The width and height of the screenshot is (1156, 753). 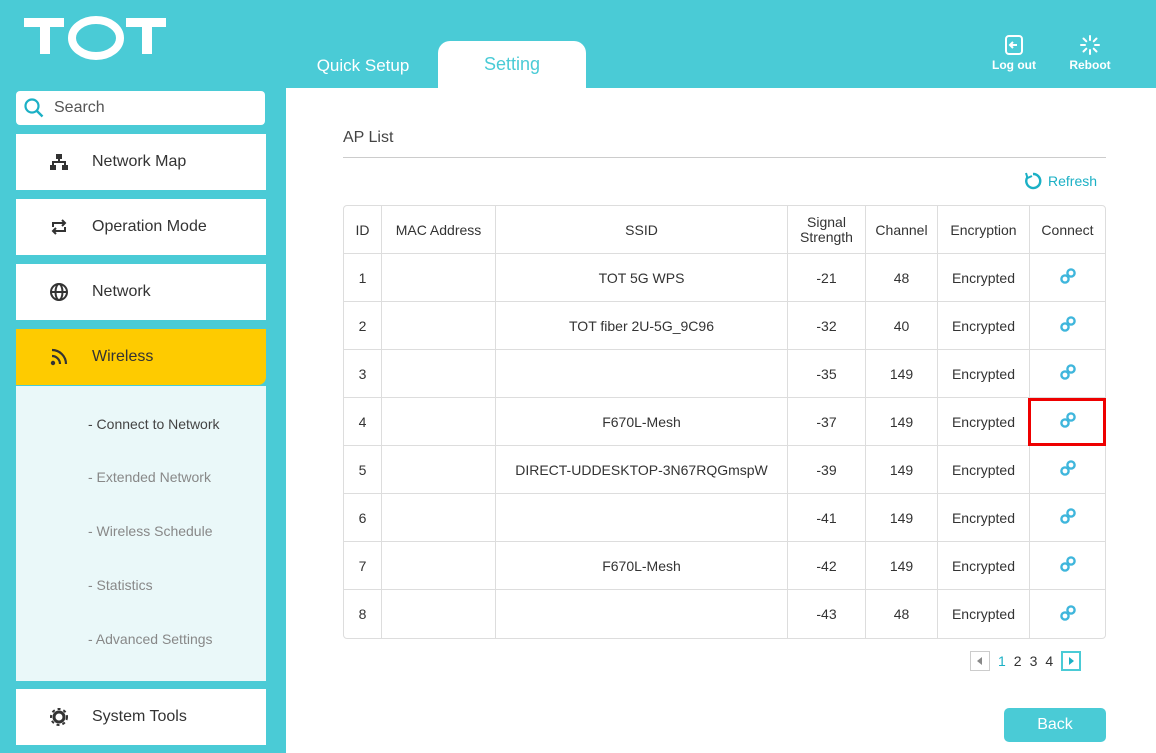 What do you see at coordinates (1090, 45) in the screenshot?
I see `reboot-icon` at bounding box center [1090, 45].